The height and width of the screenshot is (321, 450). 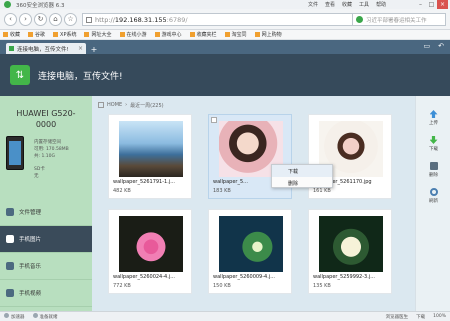 I want to click on search-engine-icon, so click(x=359, y=19).